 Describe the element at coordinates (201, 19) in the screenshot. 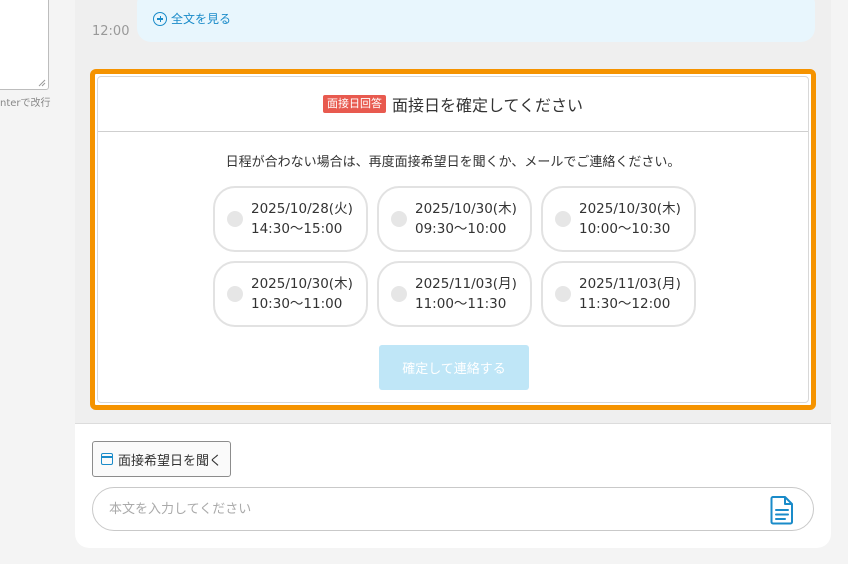

I see `read-more-label: 全文を見る` at that location.